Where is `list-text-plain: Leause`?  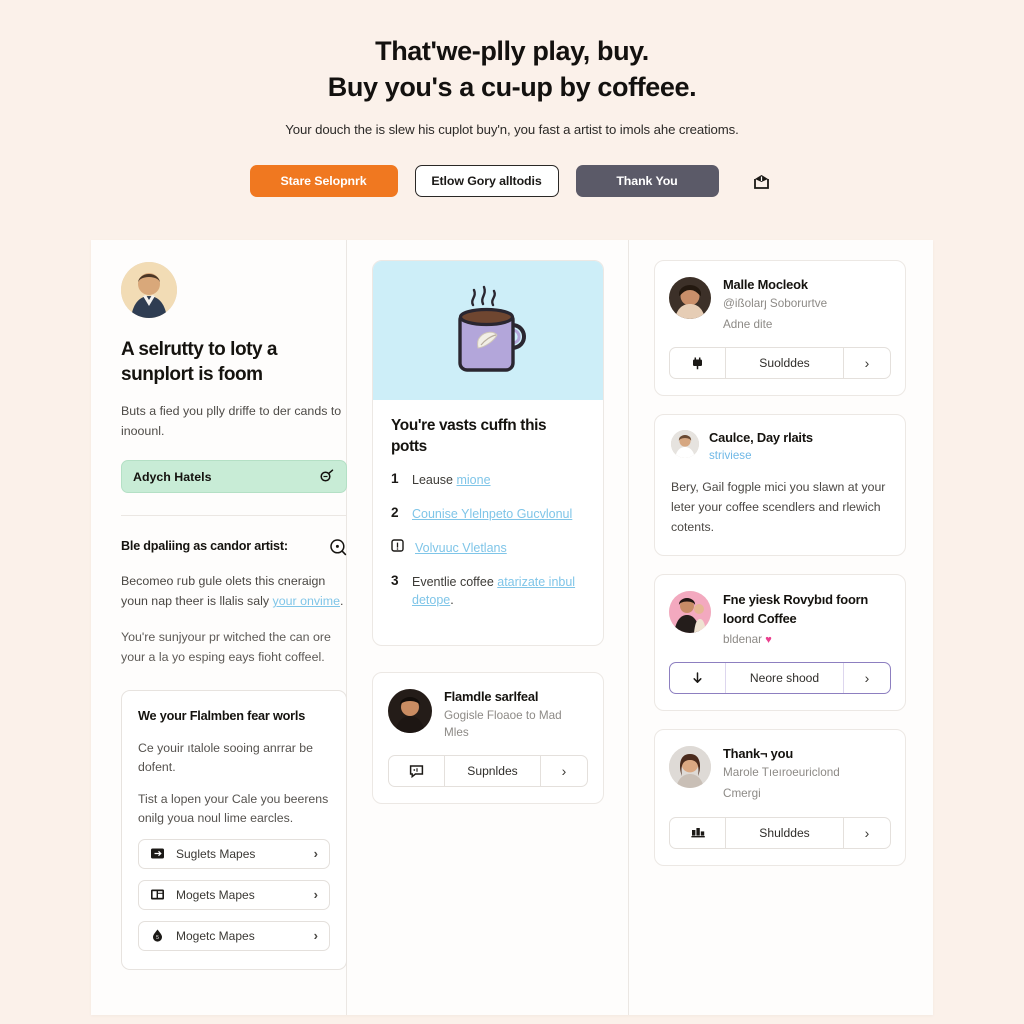
list-text-plain: Leause is located at coordinates (434, 480).